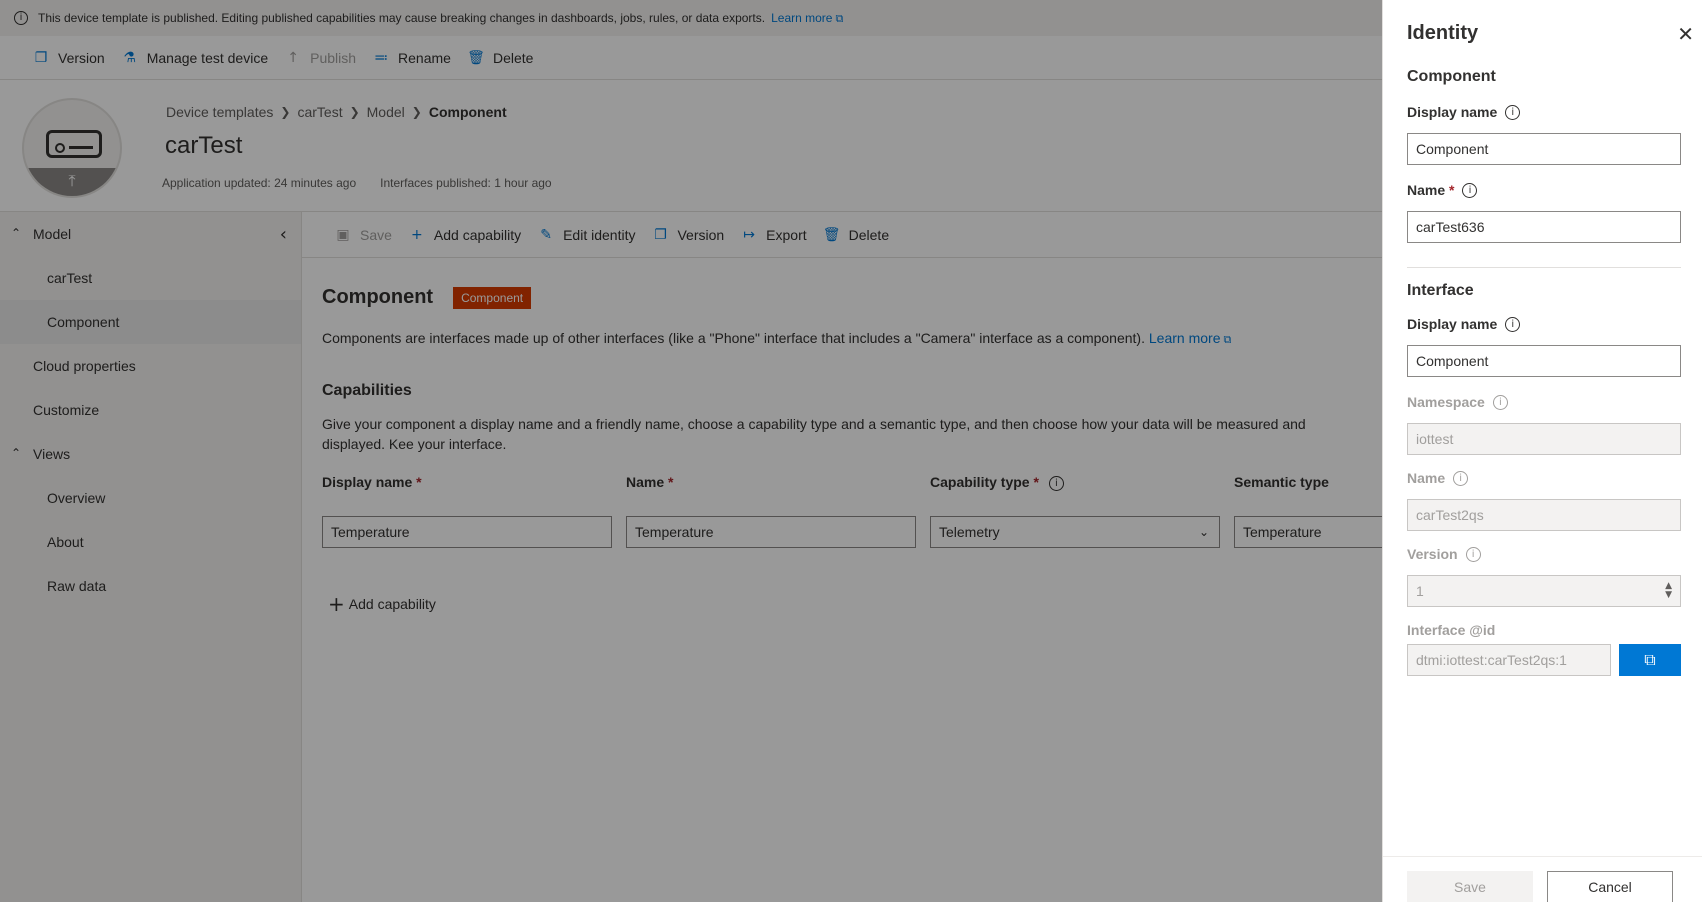  Describe the element at coordinates (1544, 227) in the screenshot. I see `component-name-input: carTest636` at that location.